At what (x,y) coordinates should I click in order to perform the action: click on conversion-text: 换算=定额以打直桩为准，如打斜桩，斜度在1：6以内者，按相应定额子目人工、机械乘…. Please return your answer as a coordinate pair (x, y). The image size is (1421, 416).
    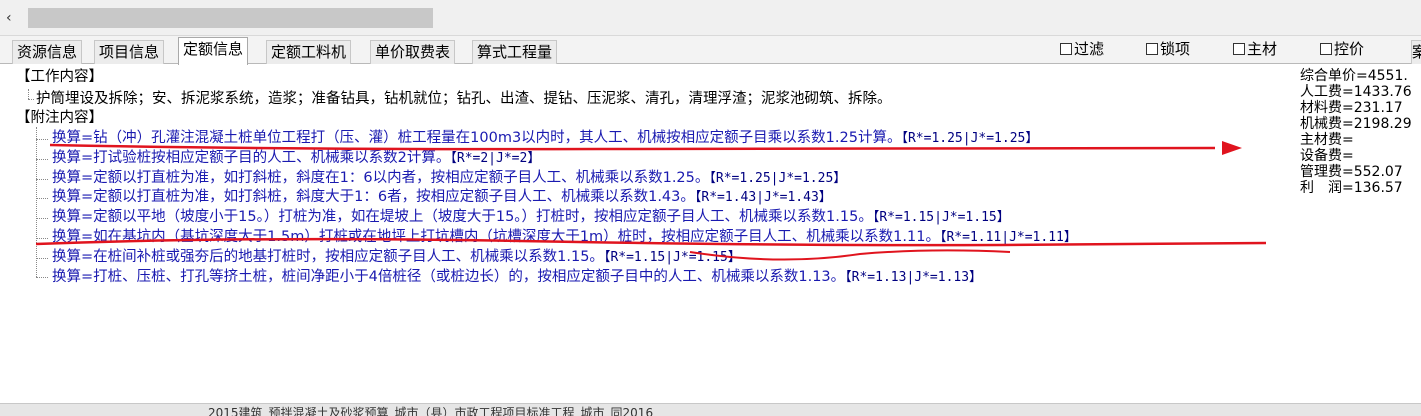
    Looking at the image, I should click on (381, 178).